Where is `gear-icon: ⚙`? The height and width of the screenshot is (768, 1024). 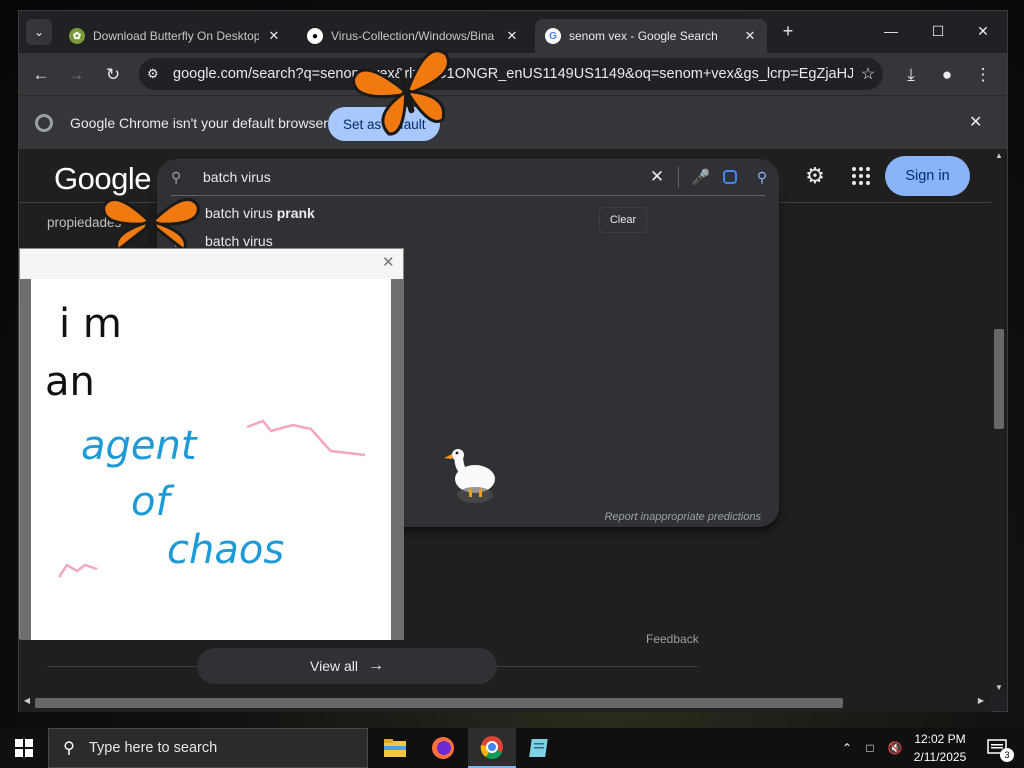 gear-icon: ⚙ is located at coordinates (815, 176).